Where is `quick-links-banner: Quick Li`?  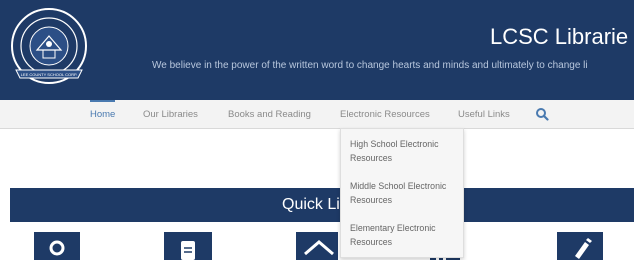
quick-links-banner: Quick Li is located at coordinates (322, 205).